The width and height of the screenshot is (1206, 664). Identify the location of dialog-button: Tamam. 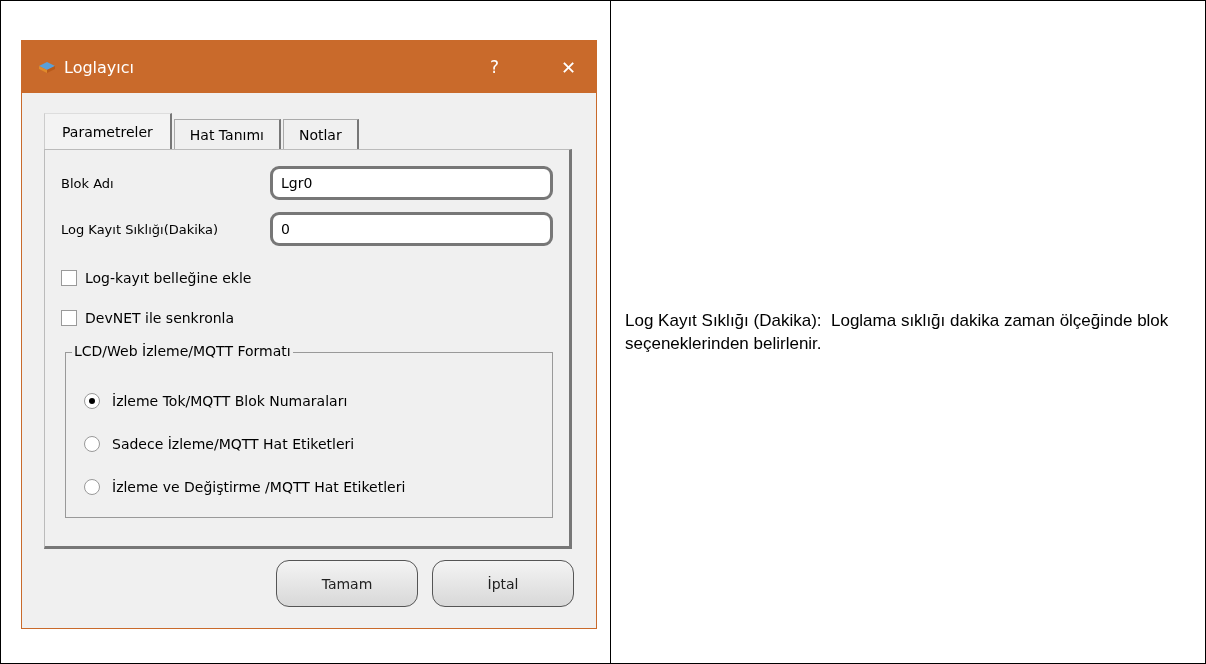
(347, 583).